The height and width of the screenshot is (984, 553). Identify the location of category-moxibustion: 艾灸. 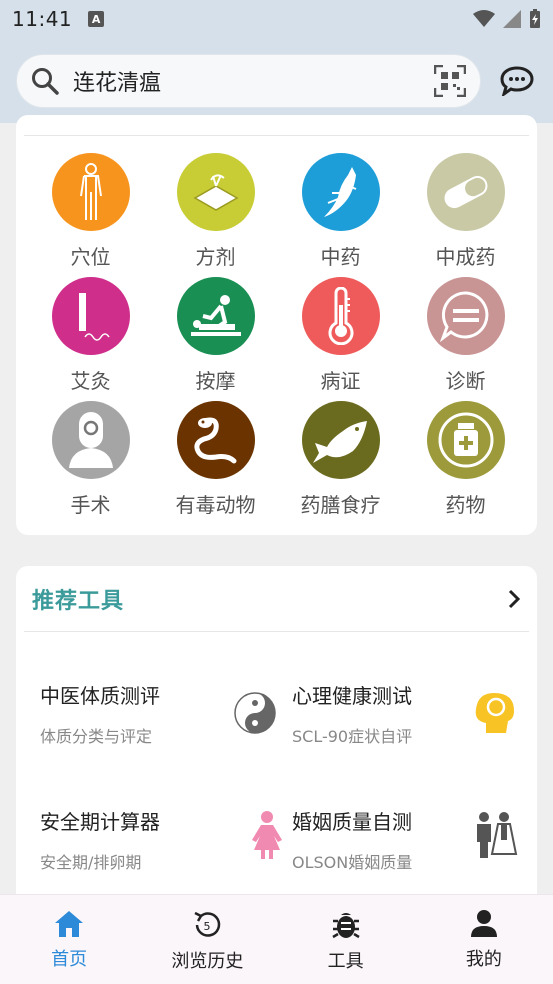
(90, 339).